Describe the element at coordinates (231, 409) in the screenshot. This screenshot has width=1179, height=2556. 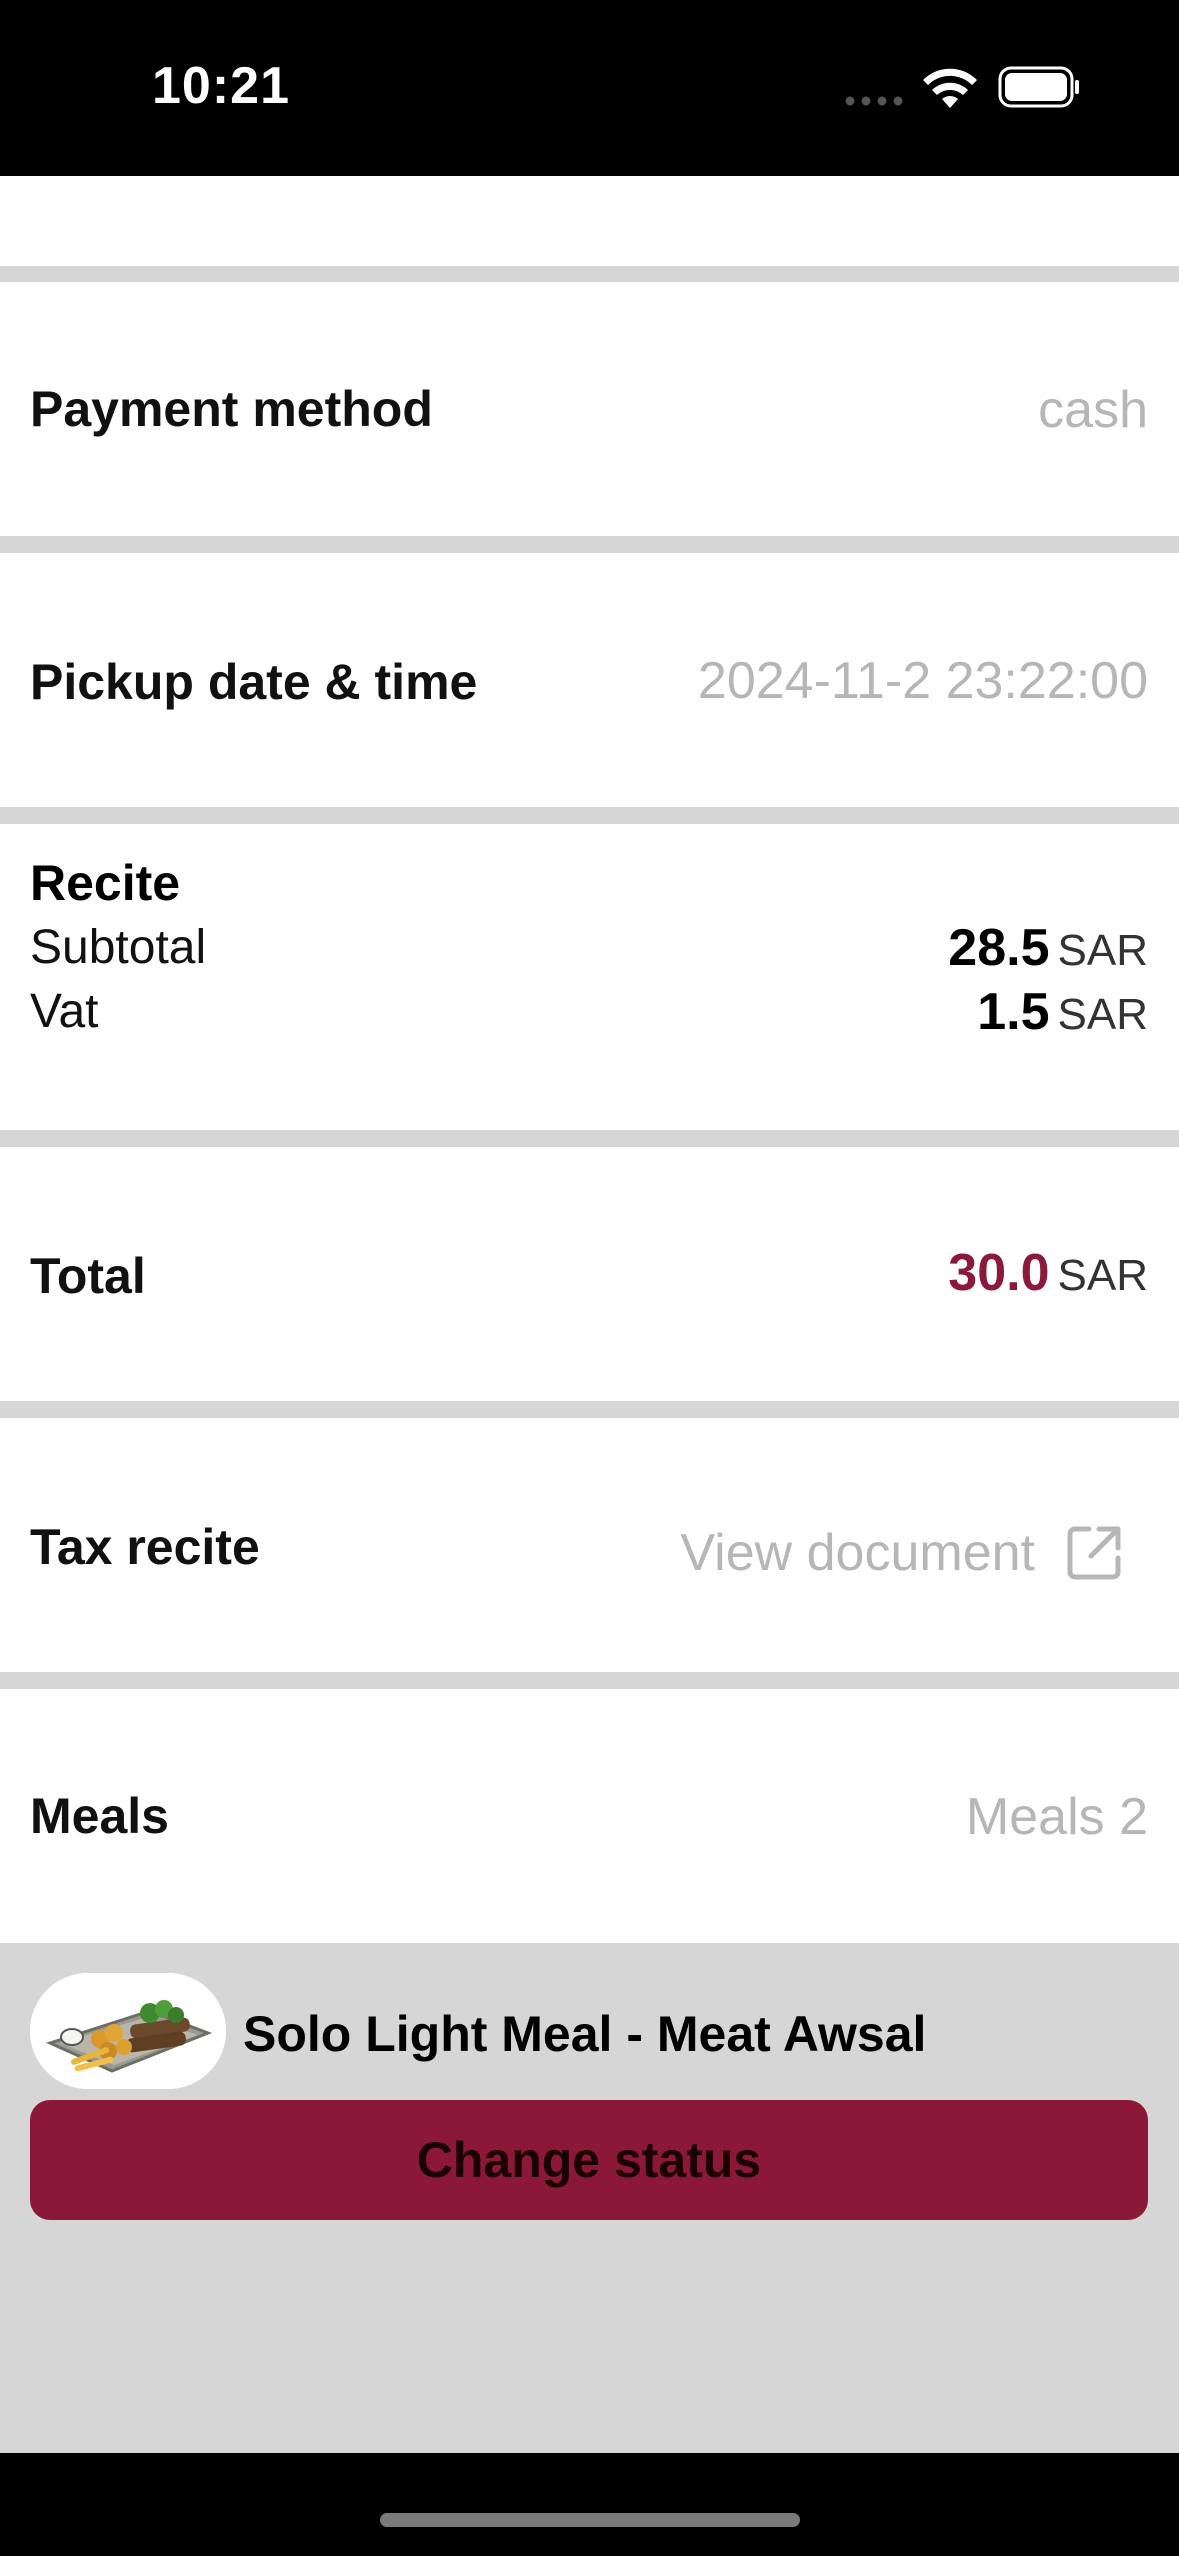
I see `payment-method-label: Payment method` at that location.